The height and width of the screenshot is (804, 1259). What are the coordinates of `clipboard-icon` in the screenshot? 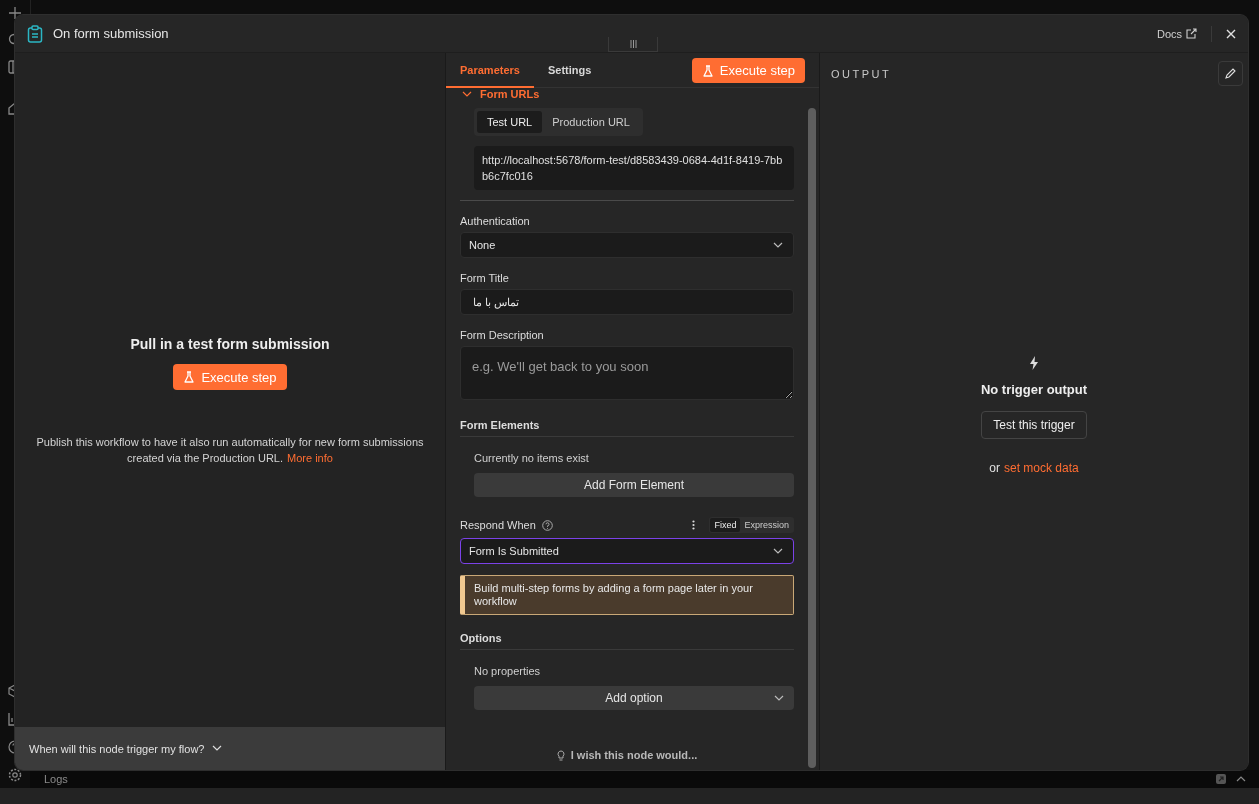 It's located at (35, 33).